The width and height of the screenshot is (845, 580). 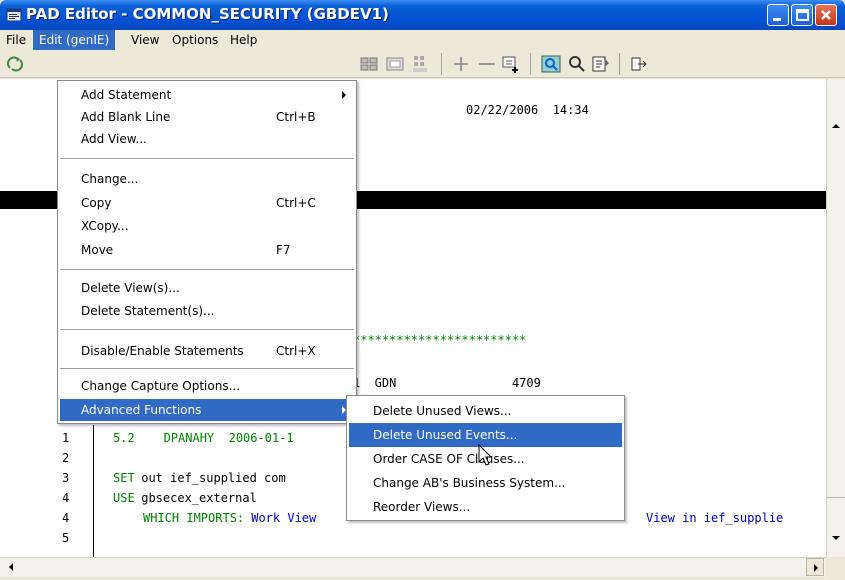 What do you see at coordinates (66, 438) in the screenshot?
I see `line-number: 1` at bounding box center [66, 438].